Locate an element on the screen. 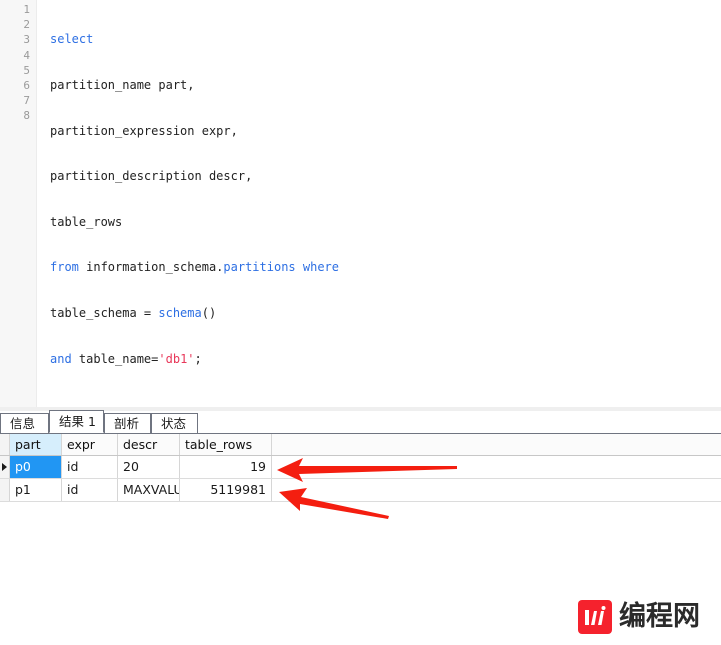  cell-table-rows: 5119981 is located at coordinates (226, 490).